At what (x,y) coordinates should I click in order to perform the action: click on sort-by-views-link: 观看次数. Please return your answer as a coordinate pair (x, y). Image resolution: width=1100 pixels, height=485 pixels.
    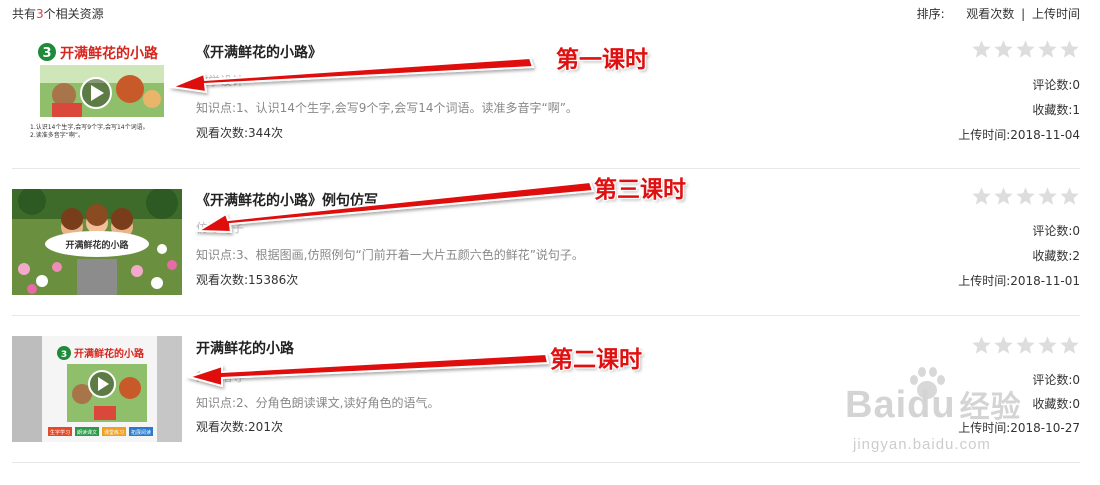
    Looking at the image, I should click on (990, 14).